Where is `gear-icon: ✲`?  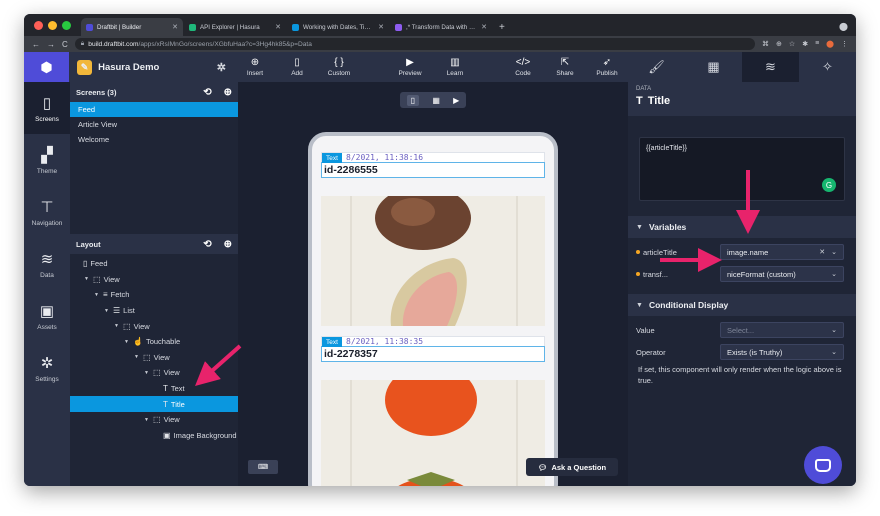
gear-icon: ✲ is located at coordinates (221, 67).